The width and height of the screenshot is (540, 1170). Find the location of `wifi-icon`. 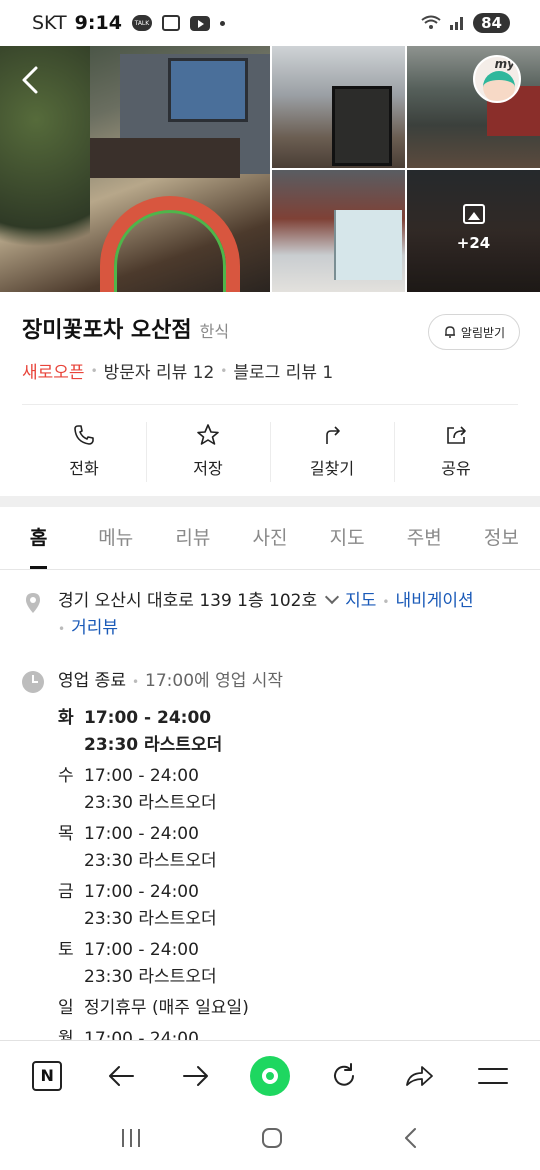

wifi-icon is located at coordinates (431, 22).